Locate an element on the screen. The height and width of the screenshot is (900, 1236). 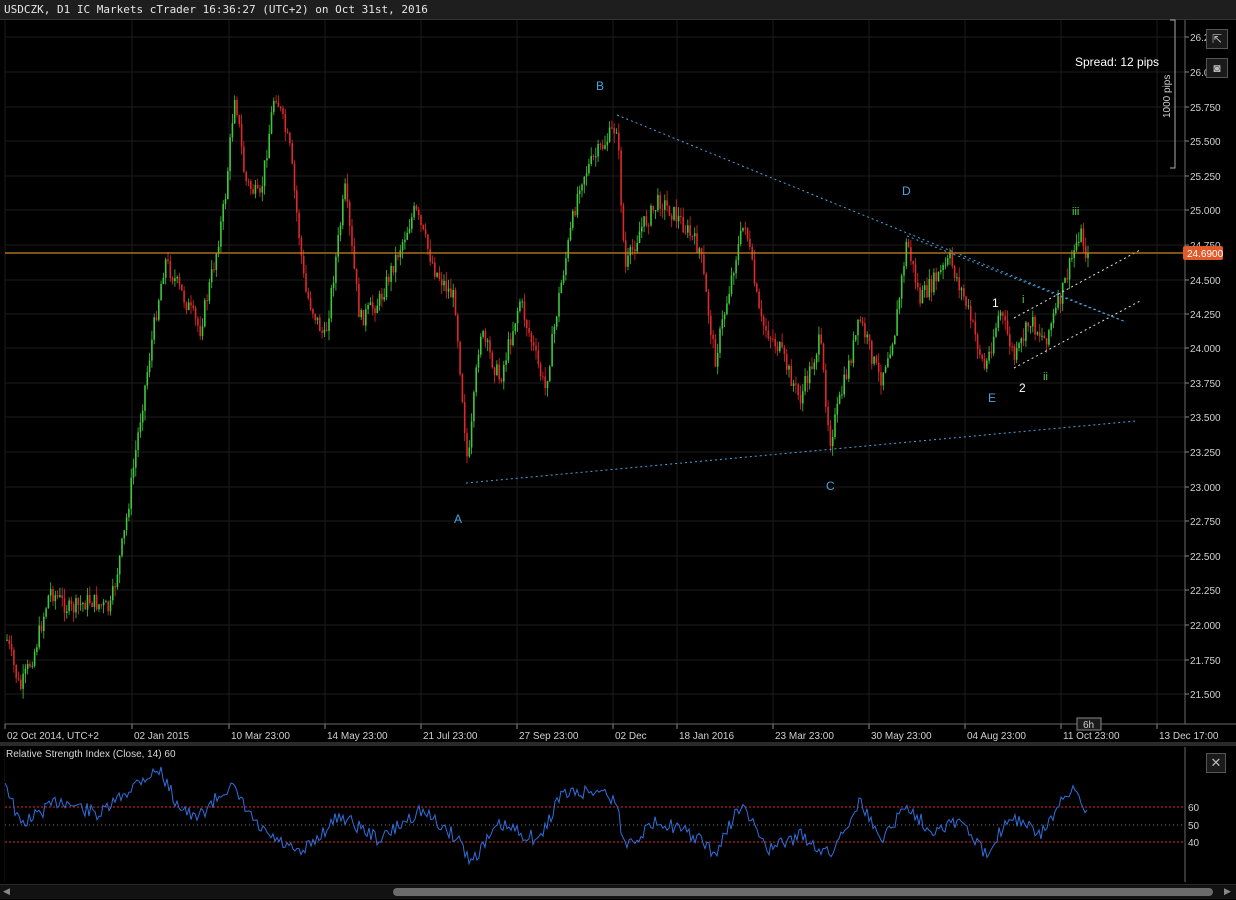
time-tick-label: 02 Oct 2014, UTC+2 is located at coordinates (53, 736).